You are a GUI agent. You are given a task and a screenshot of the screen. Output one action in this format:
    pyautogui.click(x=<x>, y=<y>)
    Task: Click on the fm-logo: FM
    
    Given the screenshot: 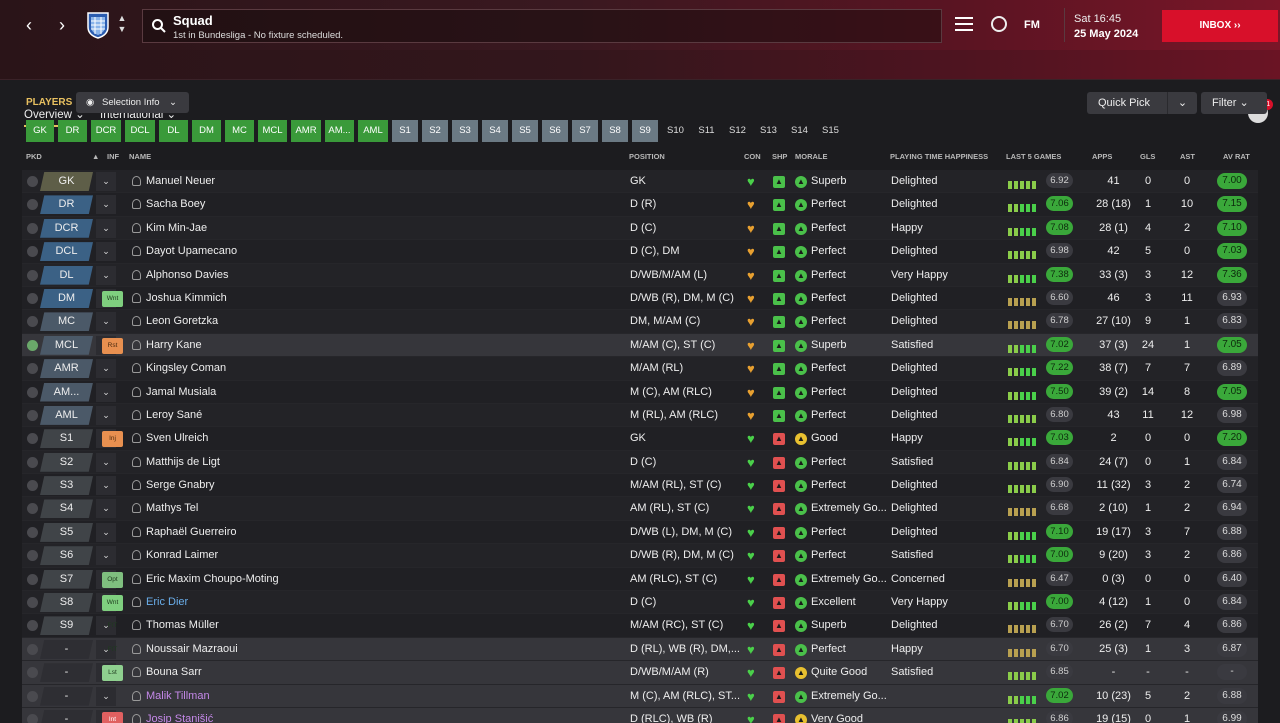 What is the action you would take?
    pyautogui.click(x=1032, y=25)
    